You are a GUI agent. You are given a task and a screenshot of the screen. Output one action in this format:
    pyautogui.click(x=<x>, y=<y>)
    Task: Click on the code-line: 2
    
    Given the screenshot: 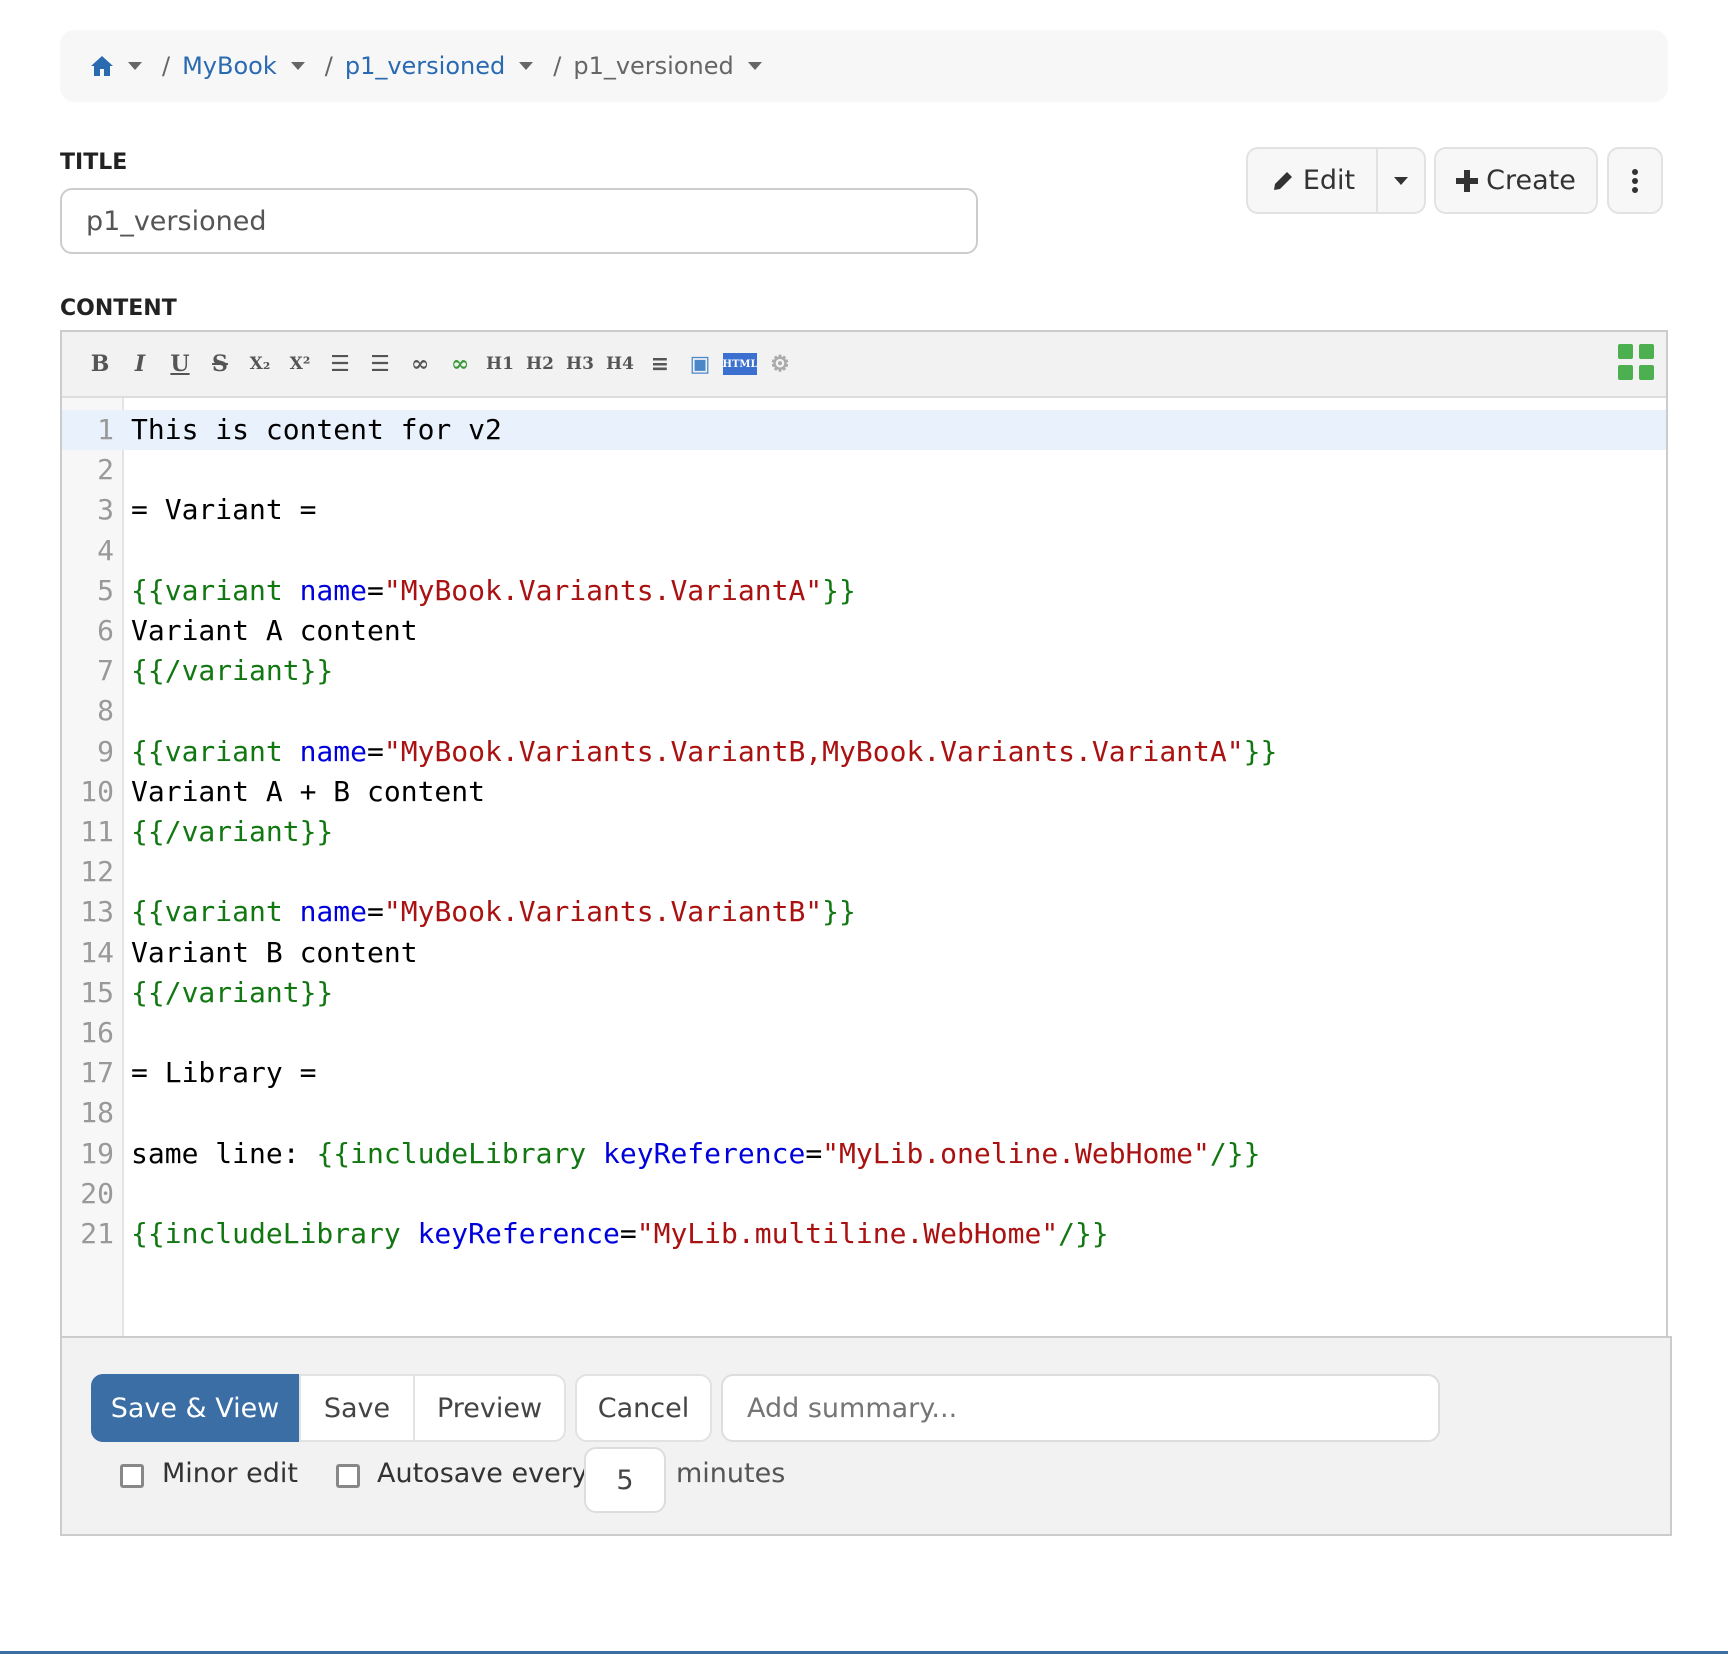 What is the action you would take?
    pyautogui.click(x=864, y=470)
    